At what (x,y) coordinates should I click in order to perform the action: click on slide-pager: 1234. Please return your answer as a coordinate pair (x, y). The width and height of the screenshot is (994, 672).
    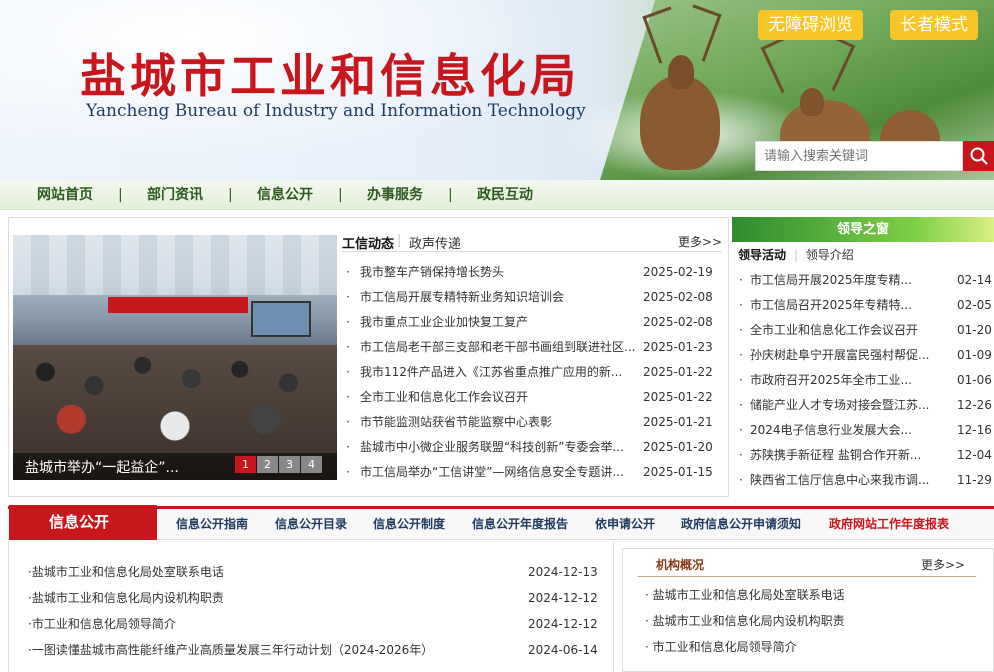
    Looking at the image, I should click on (279, 465).